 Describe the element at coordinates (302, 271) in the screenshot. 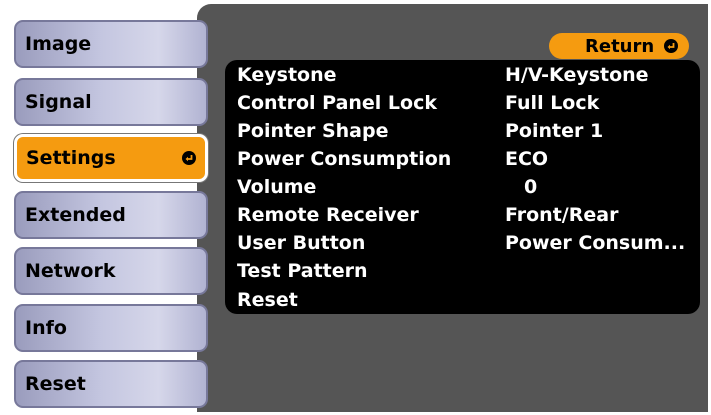

I see `setting-label: Test Pattern` at that location.